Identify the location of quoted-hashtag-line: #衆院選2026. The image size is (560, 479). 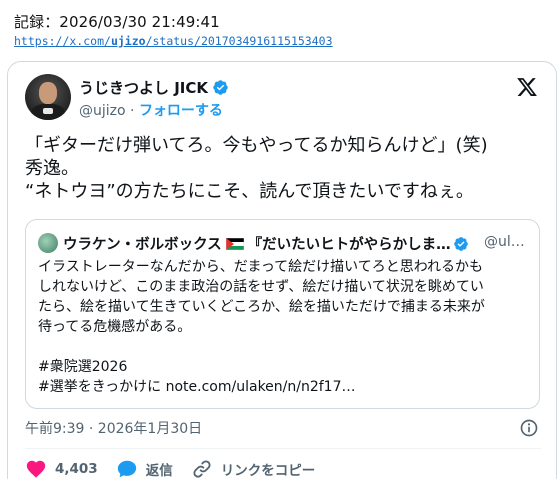
(284, 367).